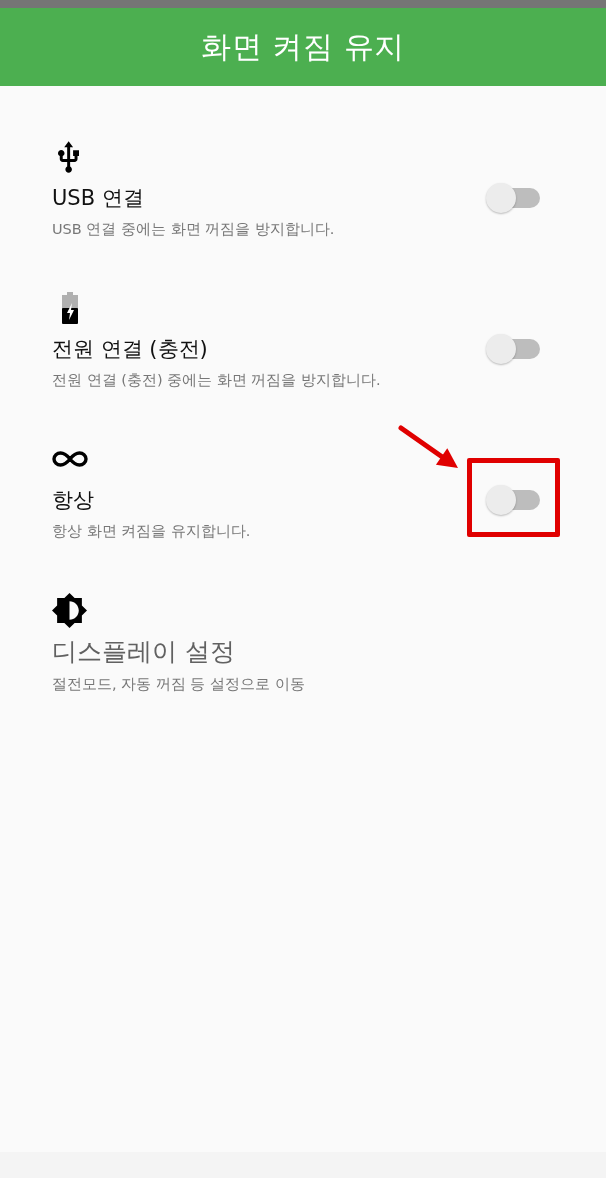 The width and height of the screenshot is (606, 1178). I want to click on setting-description: USB 연결 중에는 화면 꺼짐을 방지합니다., so click(194, 229).